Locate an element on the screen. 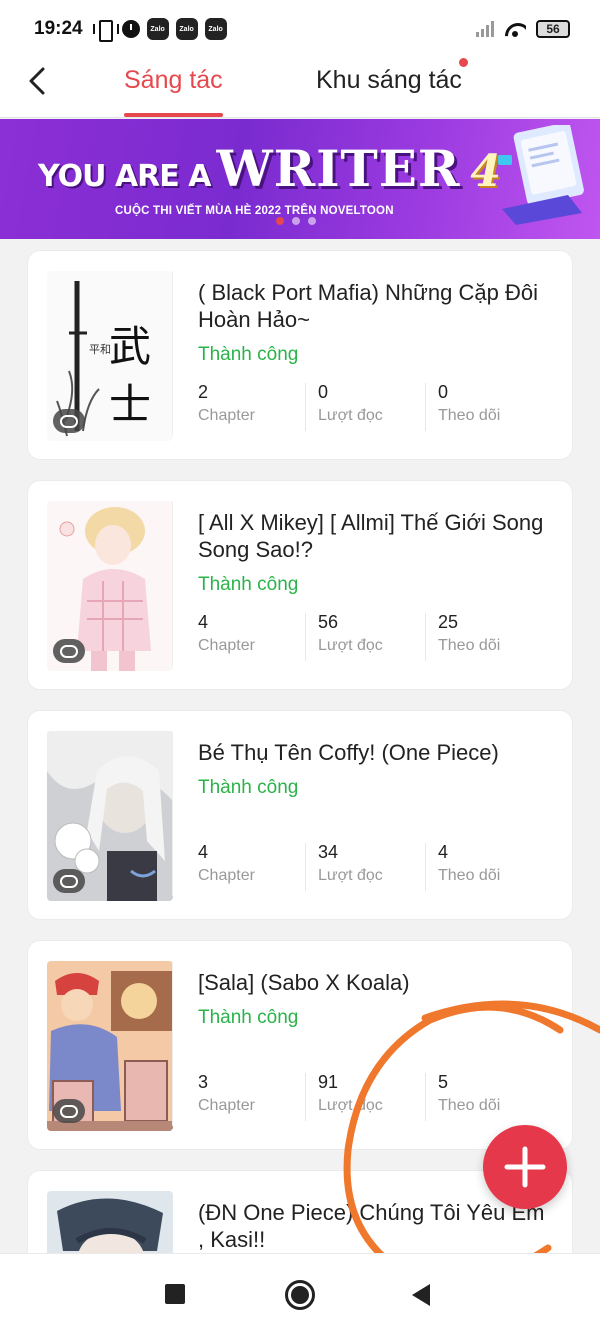 This screenshot has width=600, height=1333. work-stats: 2 Chapter 0 Lượt đọc 0 Theo dõi is located at coordinates (378, 408).